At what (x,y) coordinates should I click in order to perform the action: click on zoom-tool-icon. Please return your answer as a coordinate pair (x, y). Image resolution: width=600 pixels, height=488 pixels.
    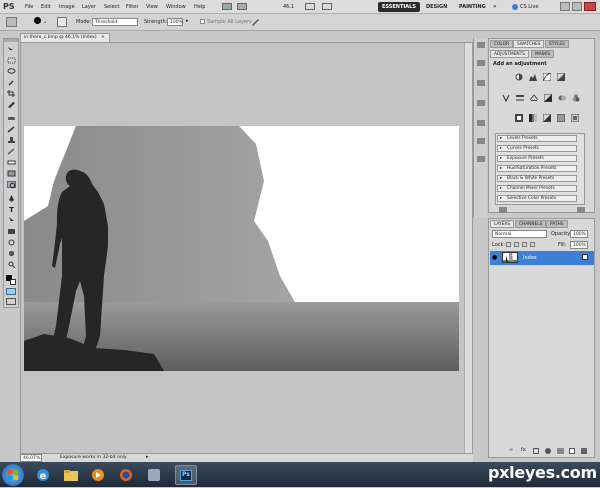
    Looking at the image, I should click on (11, 265).